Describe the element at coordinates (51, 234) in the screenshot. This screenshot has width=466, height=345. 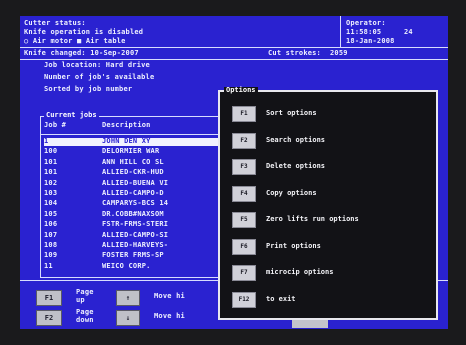
I see `job-number: 107` at that location.